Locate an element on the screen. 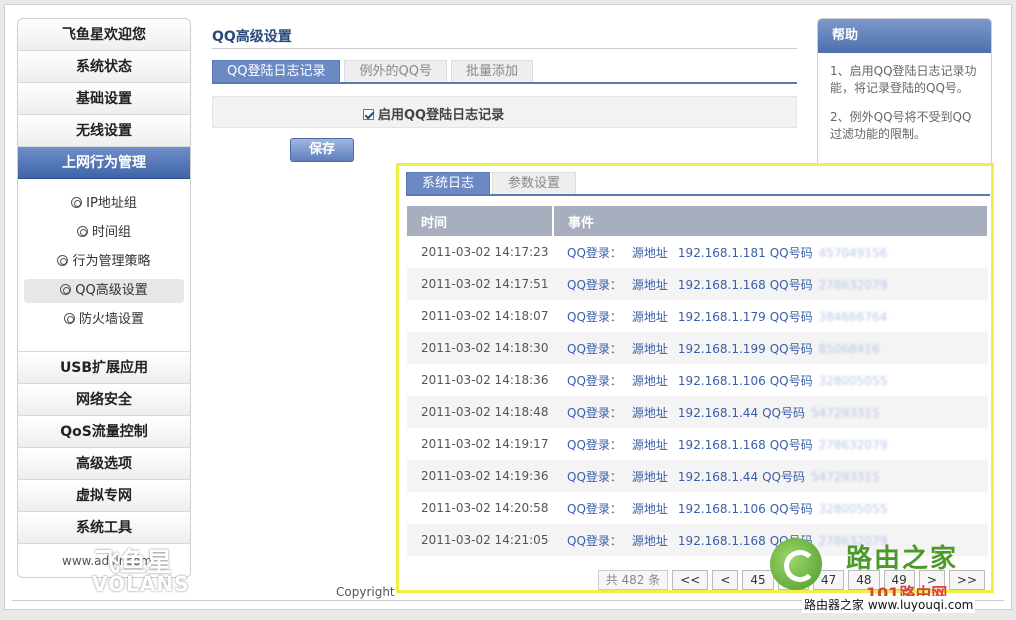  settings-tabs: QQ登陆日志记录 例外的QQ号 批量添加 is located at coordinates (504, 72).